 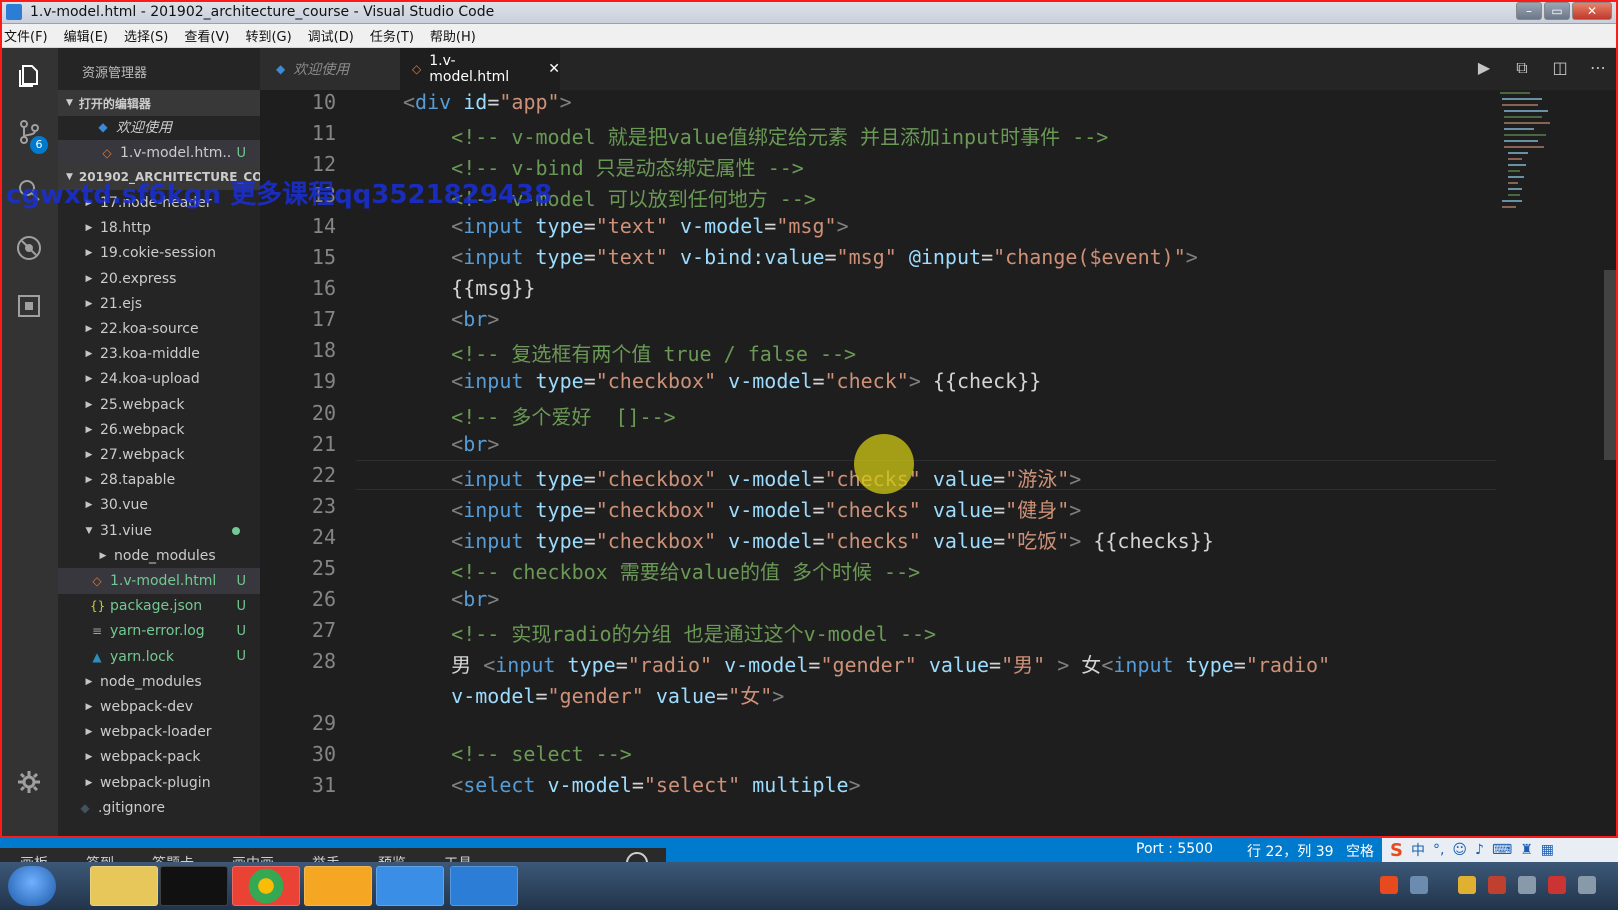 What do you see at coordinates (661, 570) in the screenshot?
I see `code-line: <!-- checkbox 需要给value的值 多个时候 -->` at bounding box center [661, 570].